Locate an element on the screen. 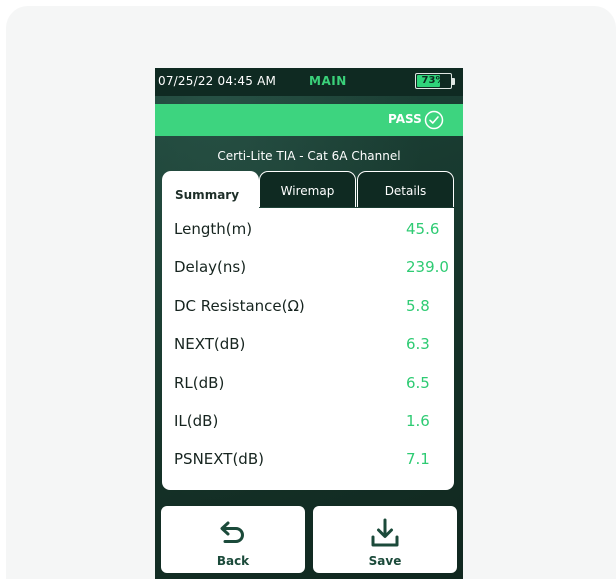 The image size is (616, 579). measurement-row-rl: RL(dB) 6.5 is located at coordinates (308, 384).